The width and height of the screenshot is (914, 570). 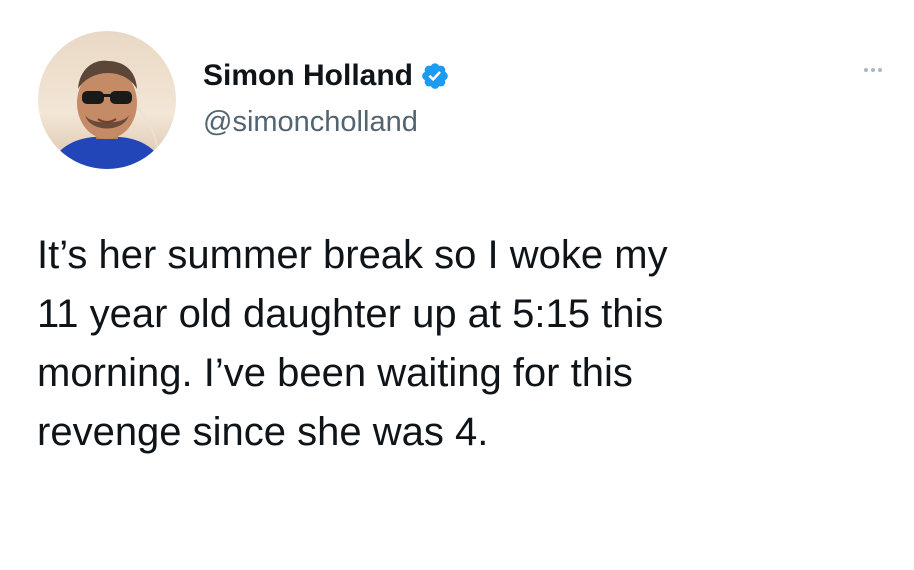 I want to click on verified-badge-icon, so click(x=435, y=76).